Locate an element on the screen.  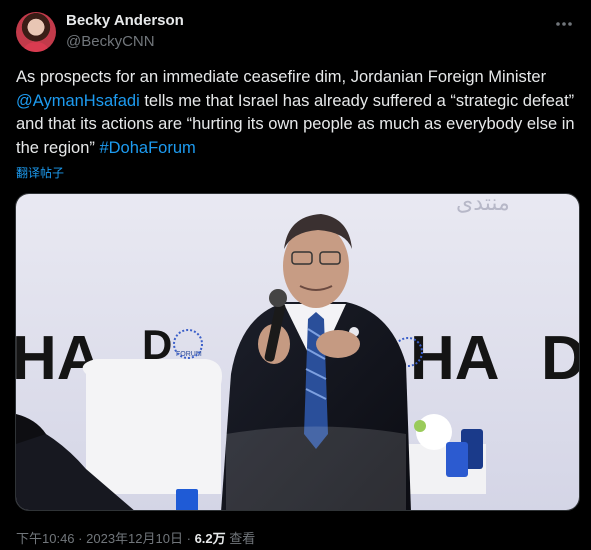
translate-post-link: 翻译帖子 is located at coordinates (40, 172).